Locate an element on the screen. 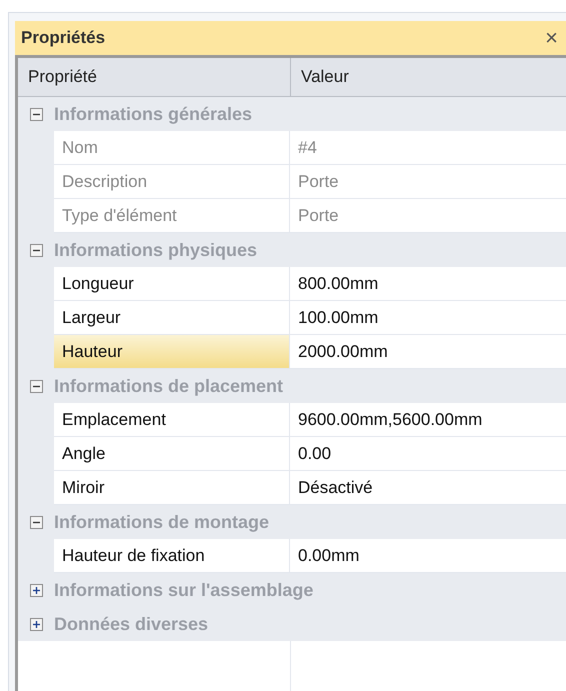  property-name: Miroir is located at coordinates (172, 488).